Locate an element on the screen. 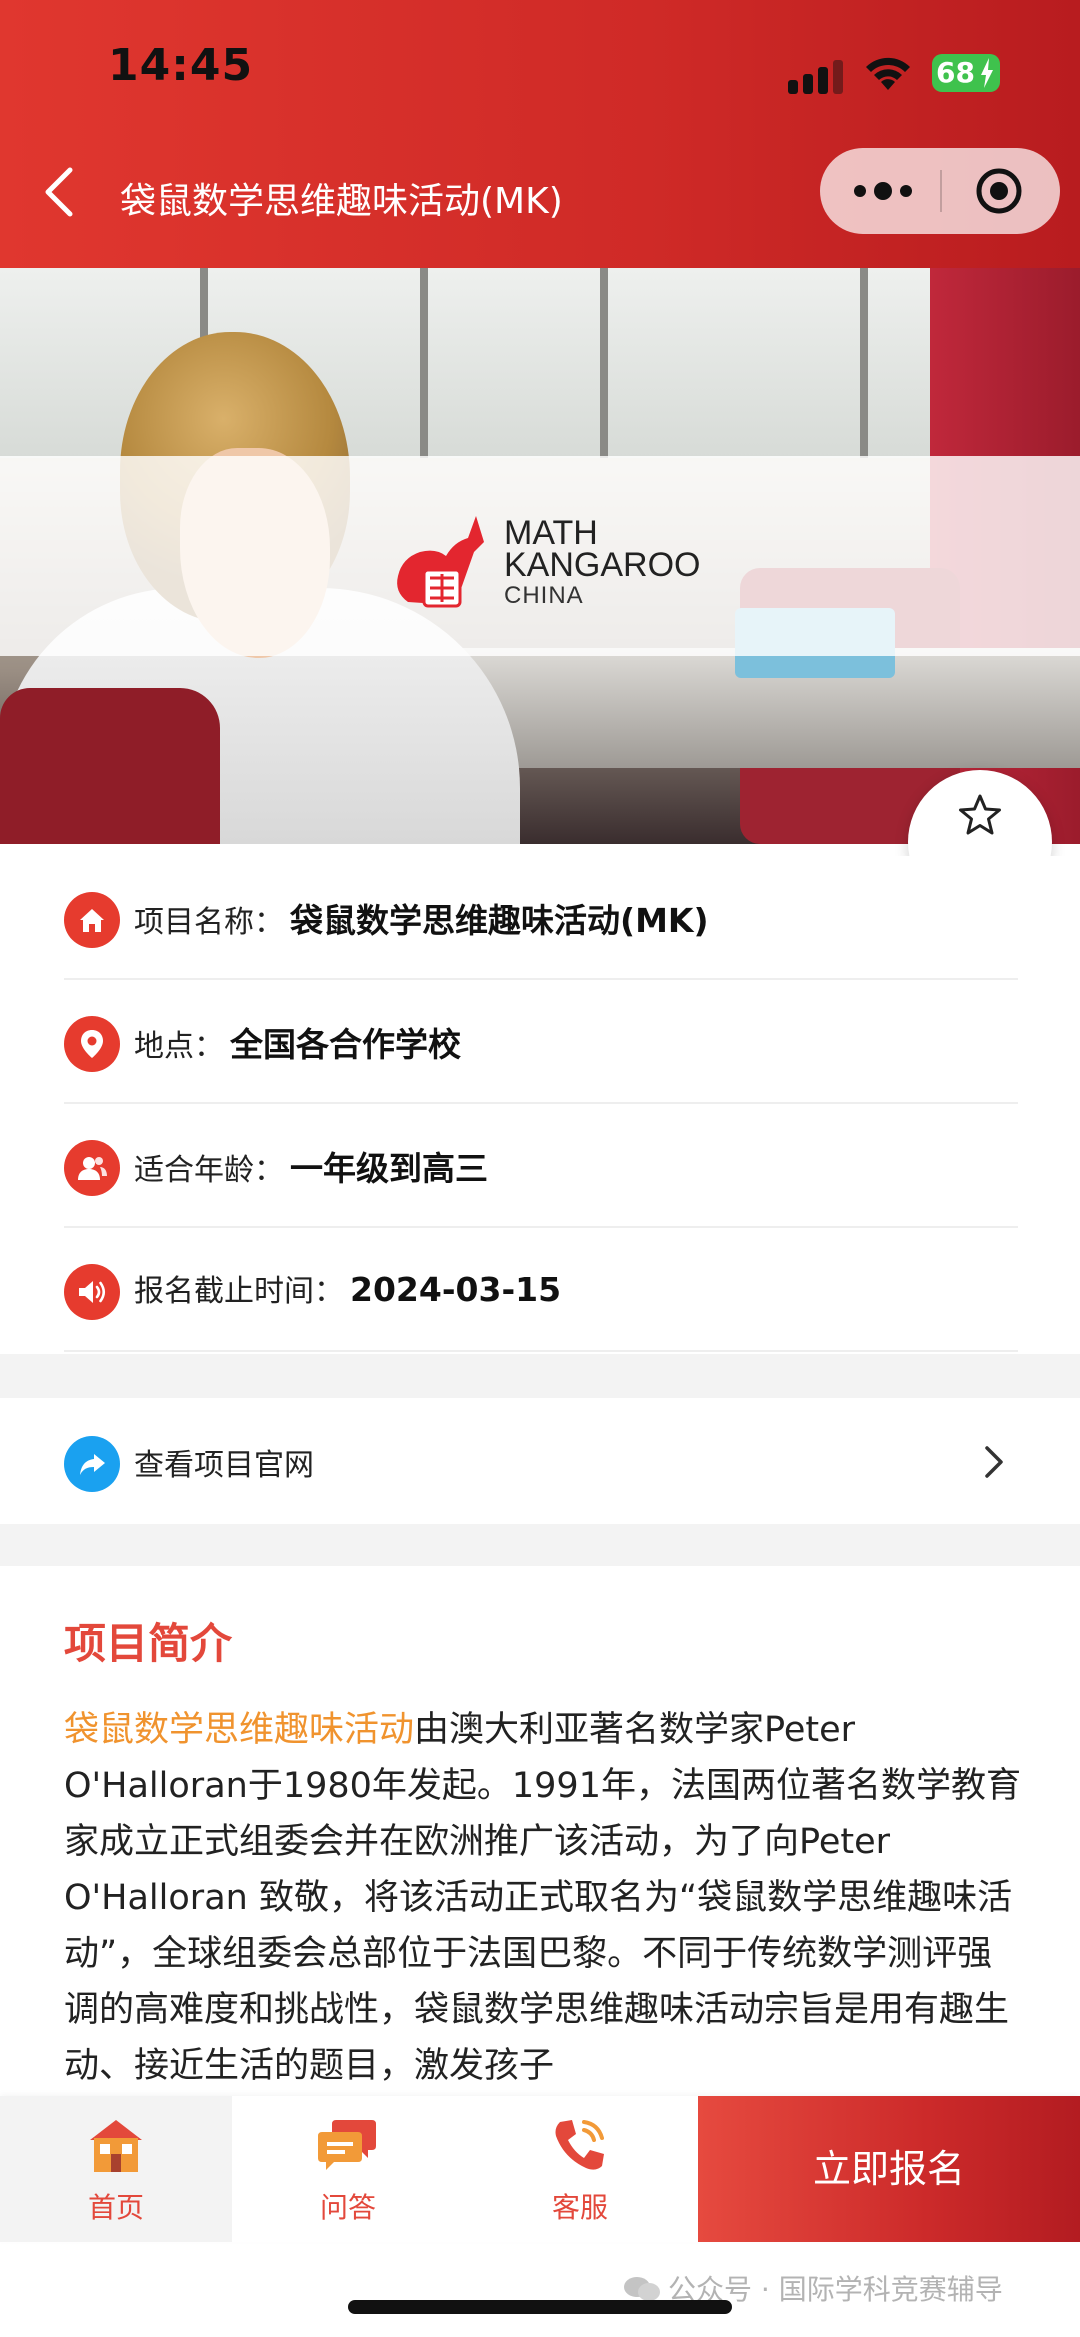  home-icon is located at coordinates (92, 920).